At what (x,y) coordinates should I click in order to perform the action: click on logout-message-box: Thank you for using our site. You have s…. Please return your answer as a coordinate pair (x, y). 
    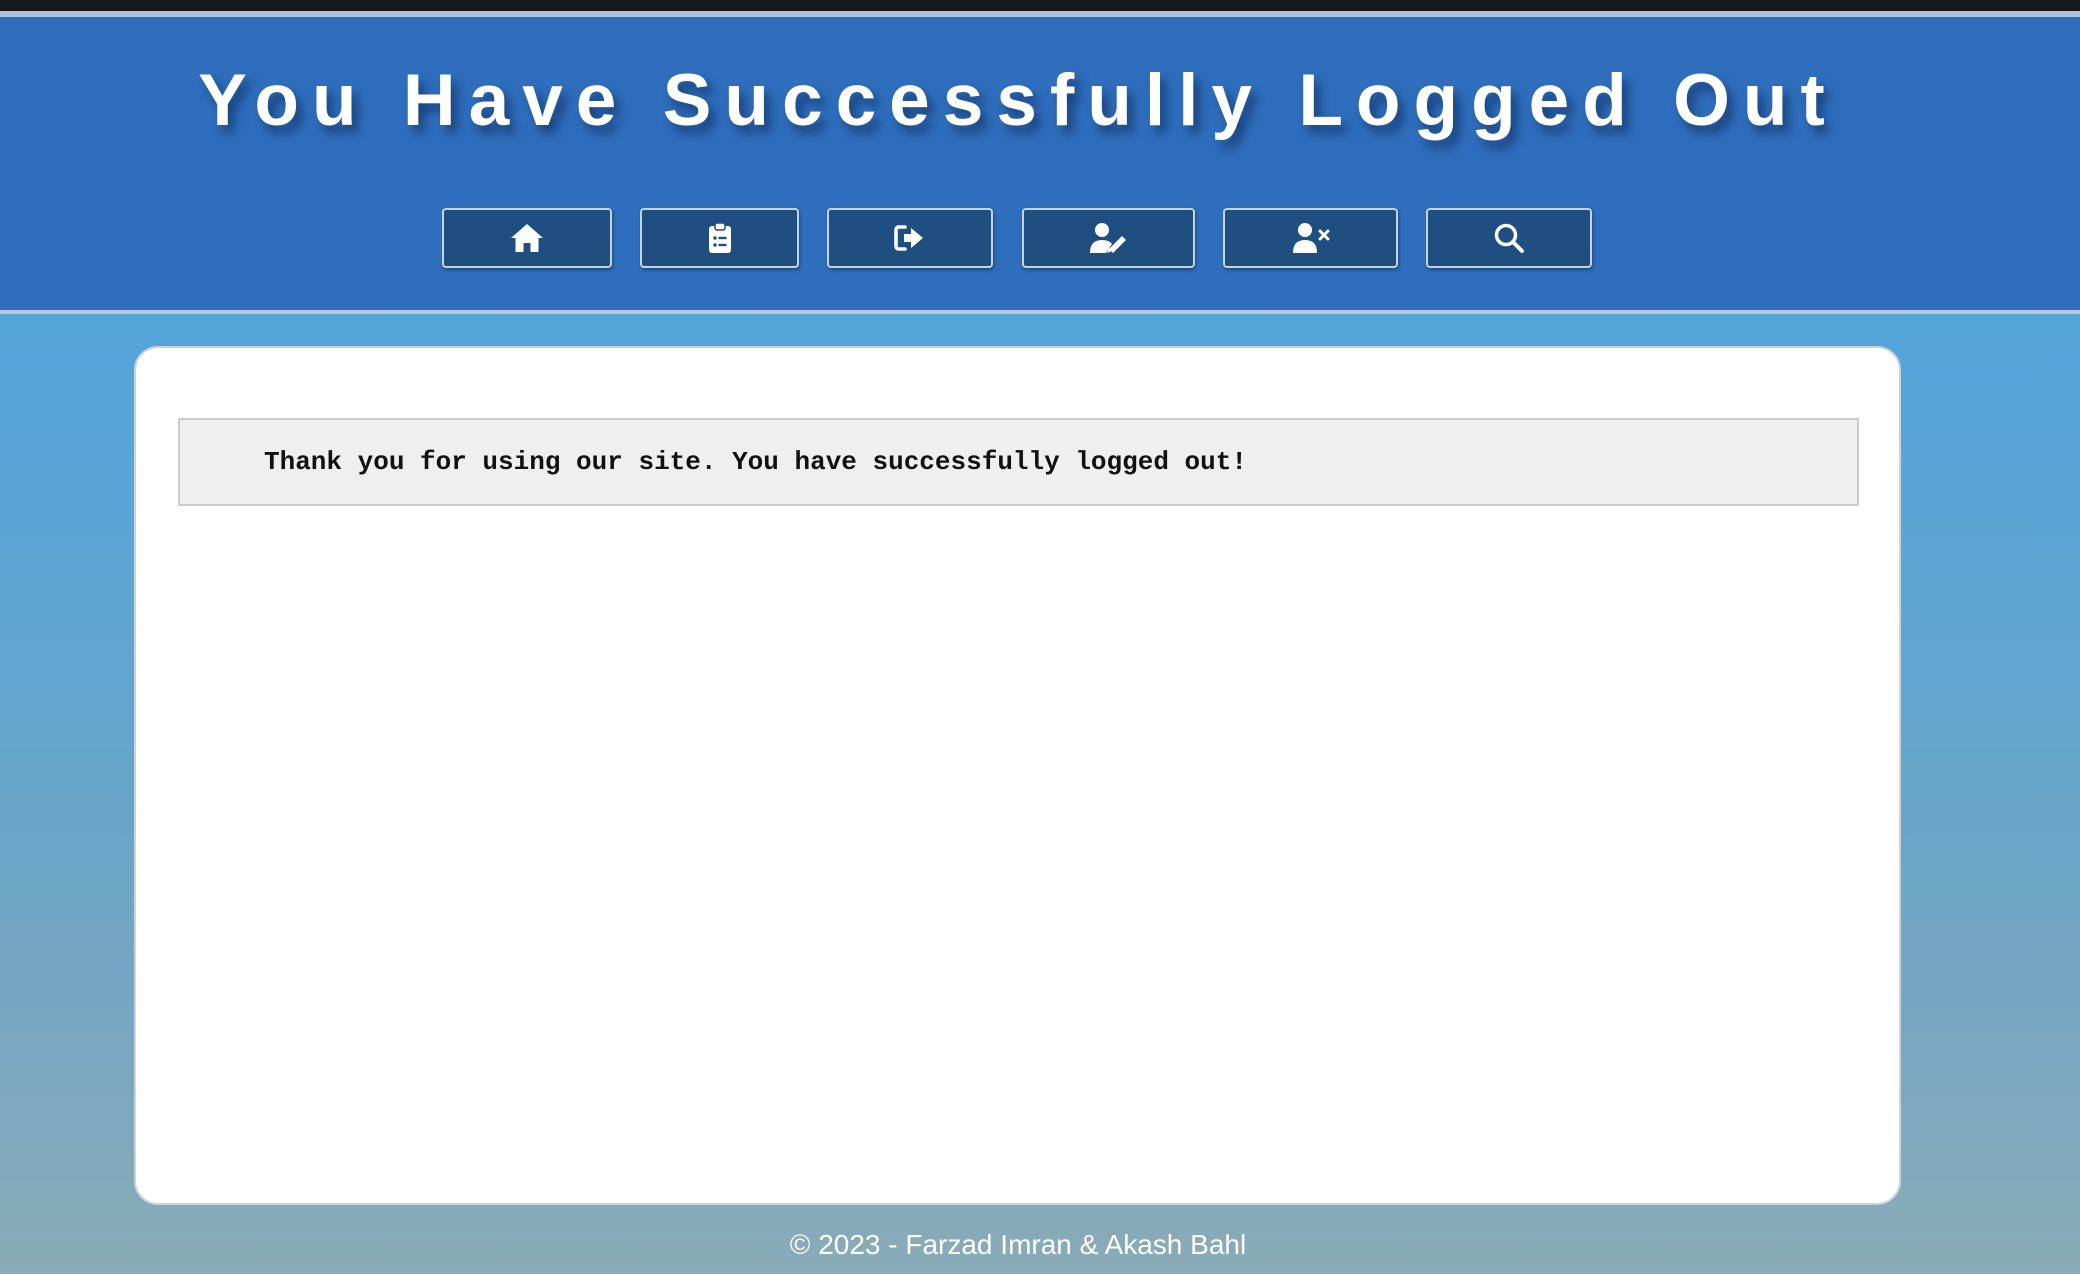
    Looking at the image, I should click on (1018, 462).